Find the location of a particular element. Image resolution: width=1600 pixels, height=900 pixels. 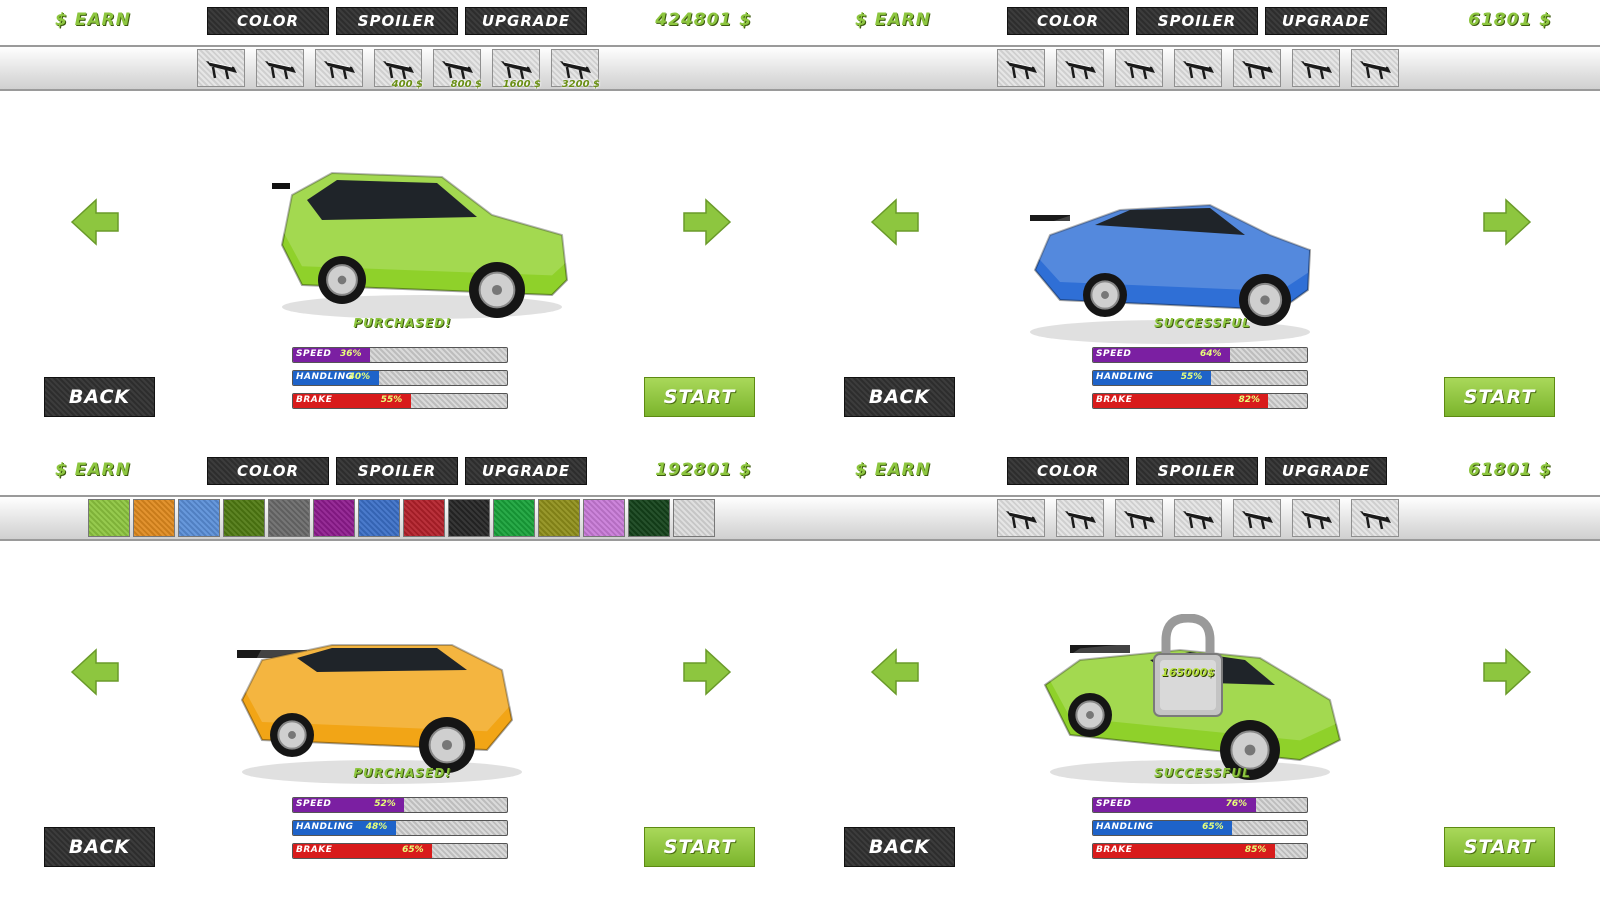

spoiler-option: 800 $ is located at coordinates (457, 69).